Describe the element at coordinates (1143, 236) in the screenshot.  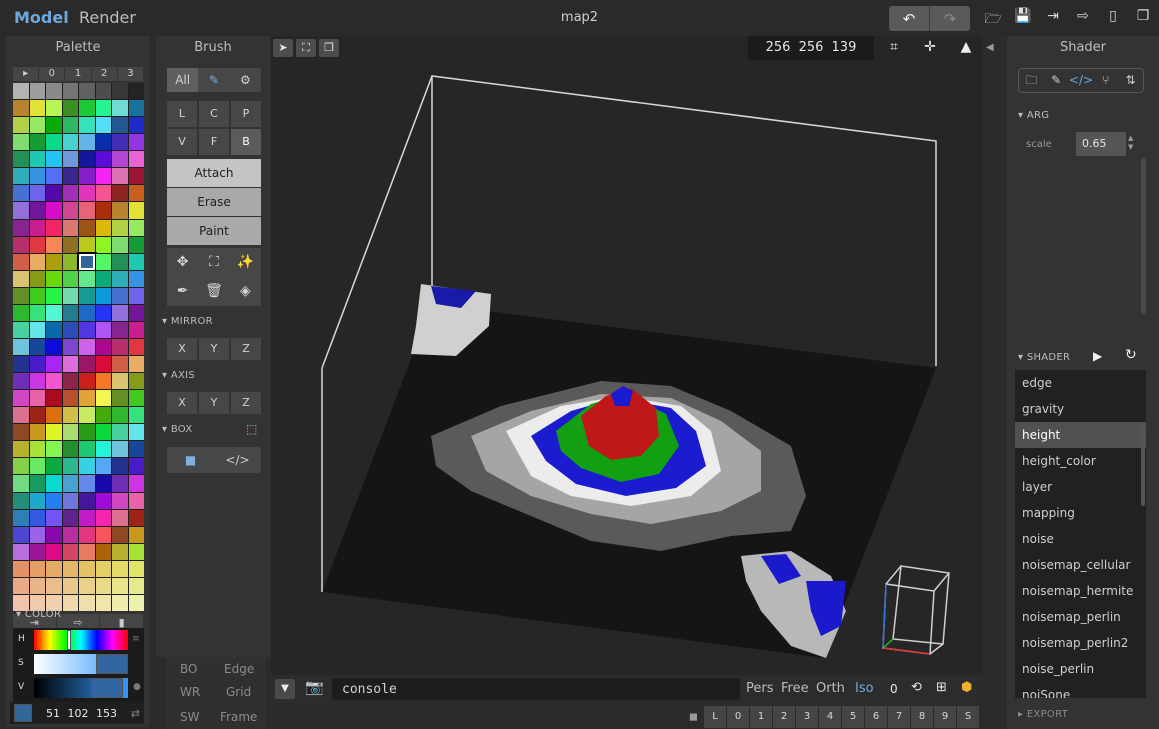
I see `arg-scrollbar` at that location.